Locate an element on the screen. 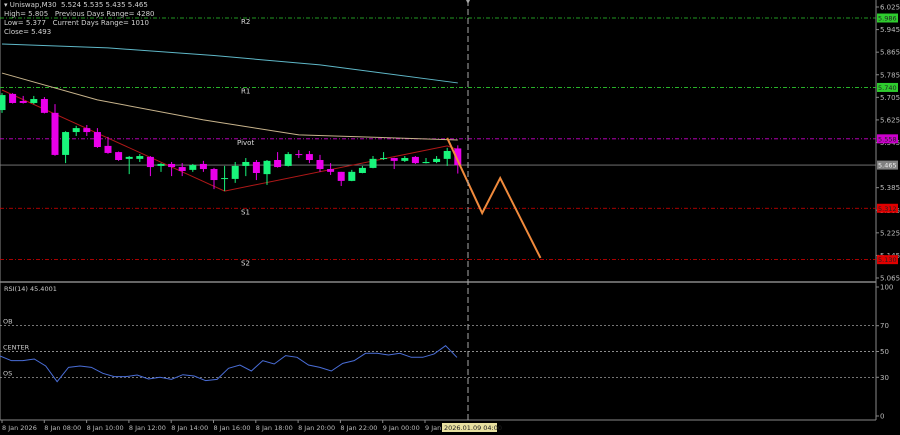 This screenshot has height=435, width=900. level-price-label: 5.740 is located at coordinates (887, 88).